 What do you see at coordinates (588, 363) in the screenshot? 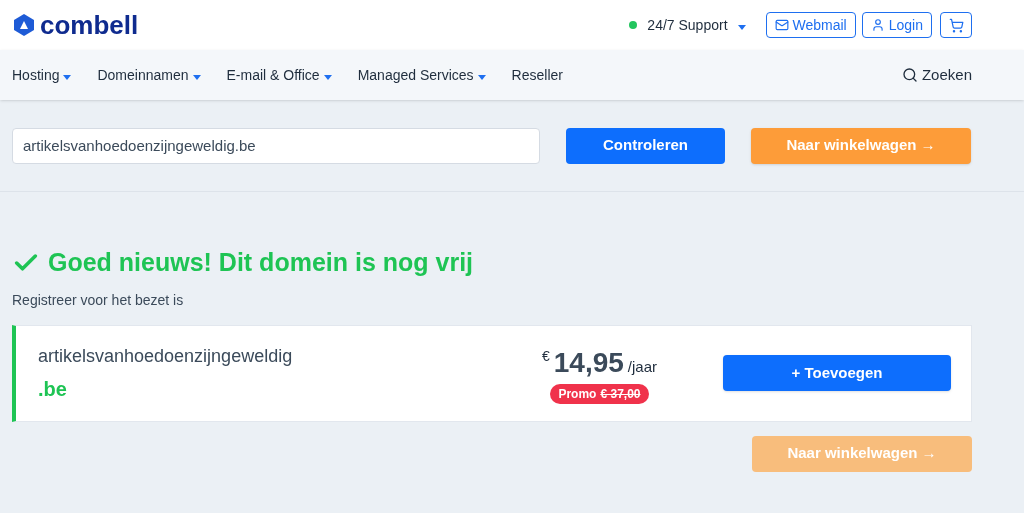
I see `price: 14,95` at bounding box center [588, 363].